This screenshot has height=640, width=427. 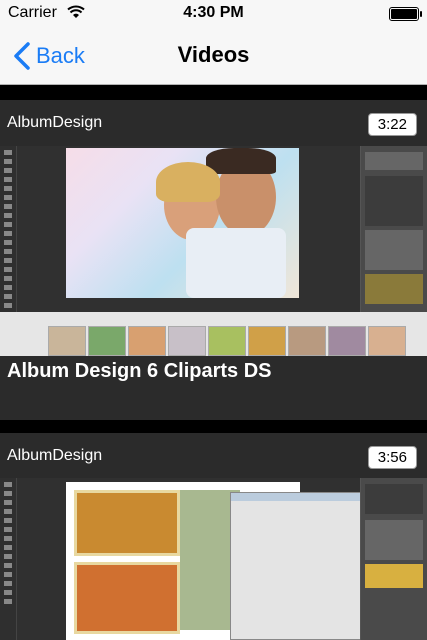 What do you see at coordinates (392, 124) in the screenshot?
I see `duration-badge: 3:22` at bounding box center [392, 124].